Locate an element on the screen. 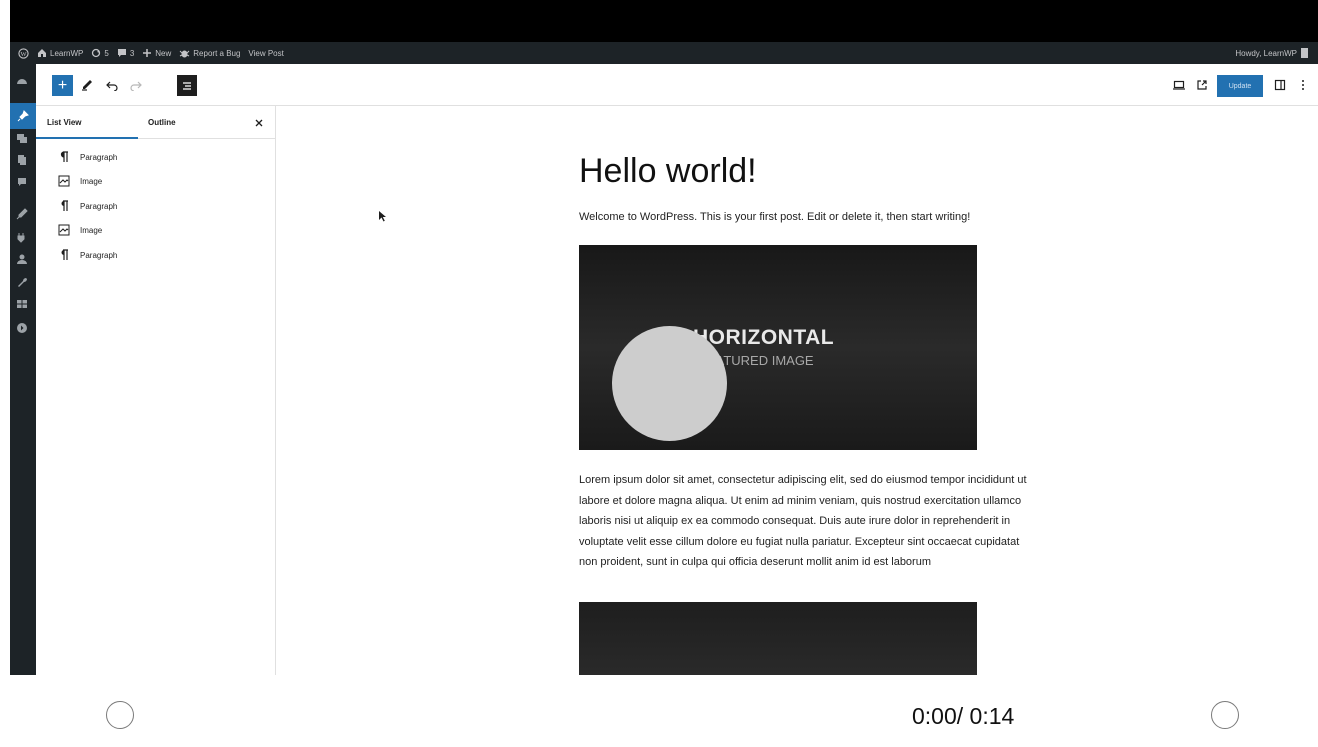 The width and height of the screenshot is (1318, 747). appearance-icon is located at coordinates (22, 214).